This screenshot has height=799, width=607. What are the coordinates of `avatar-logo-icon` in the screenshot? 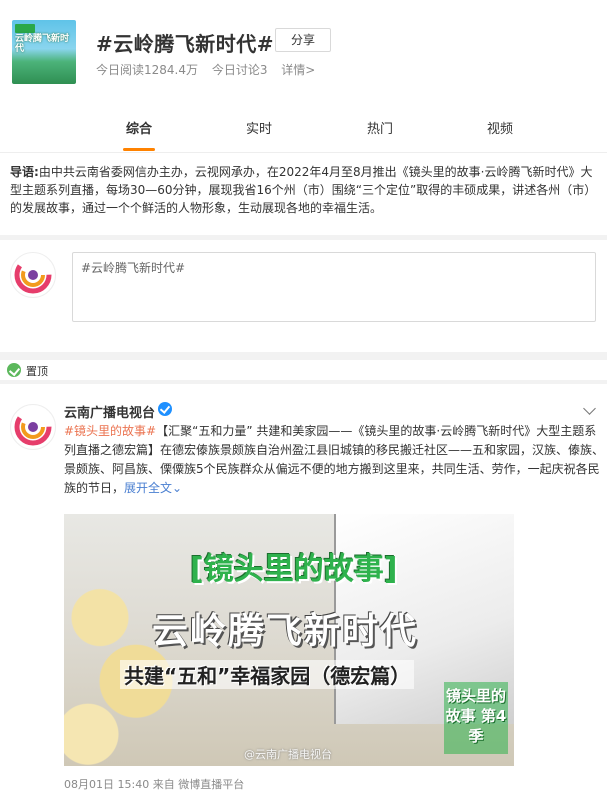 It's located at (33, 275).